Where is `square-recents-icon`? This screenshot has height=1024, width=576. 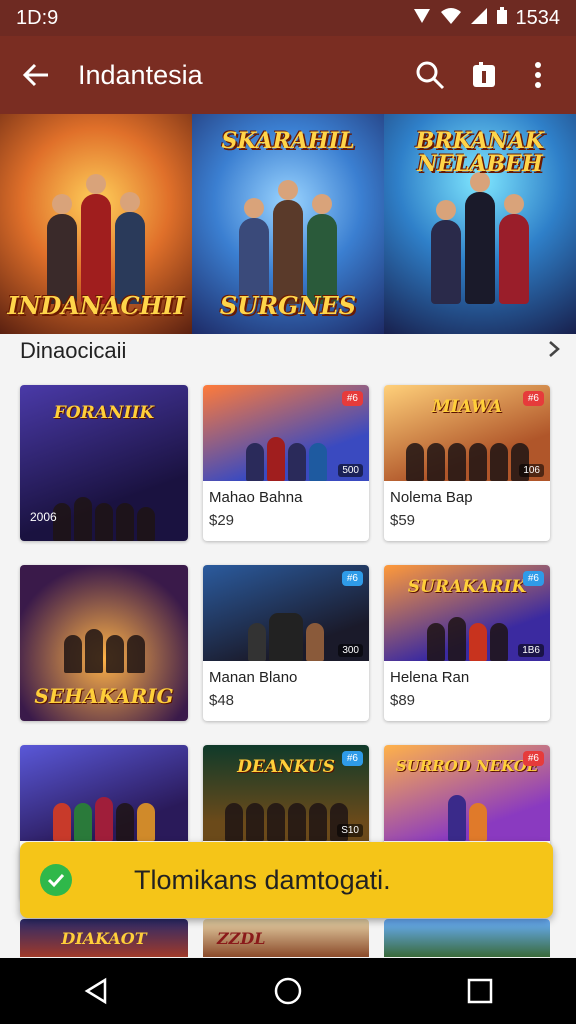 square-recents-icon is located at coordinates (480, 991).